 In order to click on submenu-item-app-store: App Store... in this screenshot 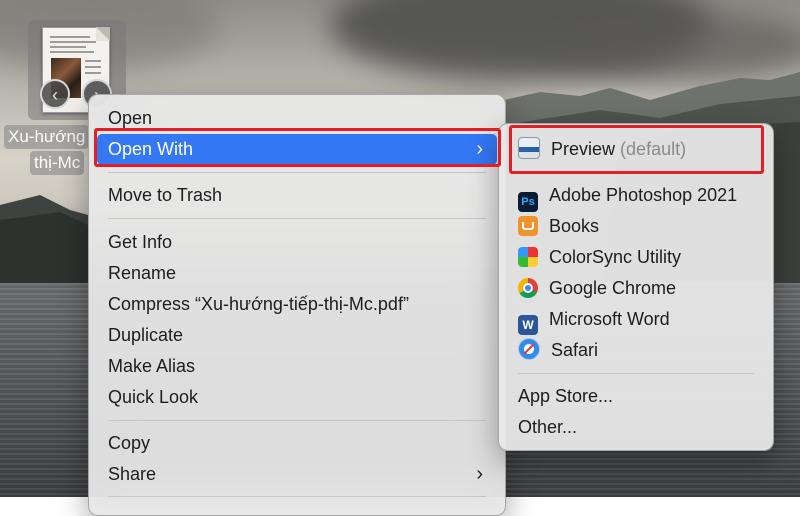, I will do `click(636, 396)`.